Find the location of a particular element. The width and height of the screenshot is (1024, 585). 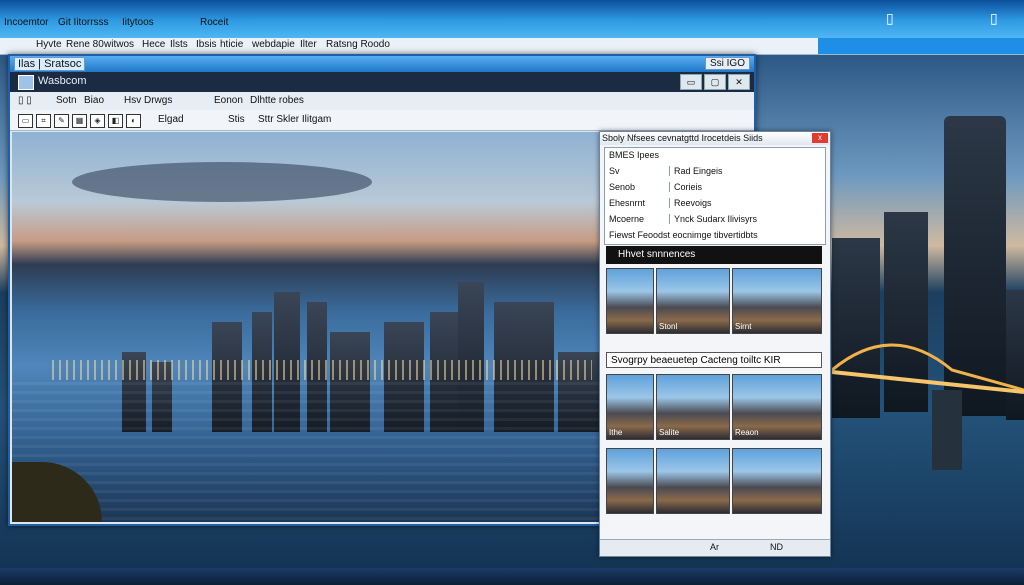

menu-item: Iitytoos is located at coordinates (138, 22).